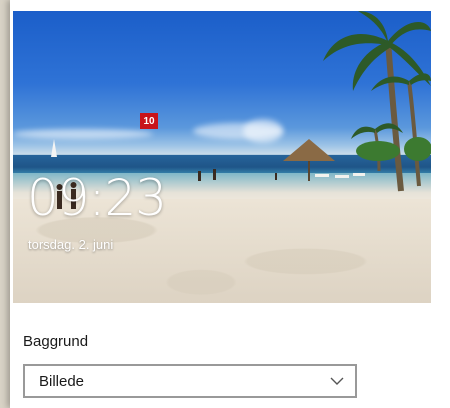 Image resolution: width=450 pixels, height=408 pixels. Describe the element at coordinates (190, 381) in the screenshot. I see `background-dropdown: Billede` at that location.